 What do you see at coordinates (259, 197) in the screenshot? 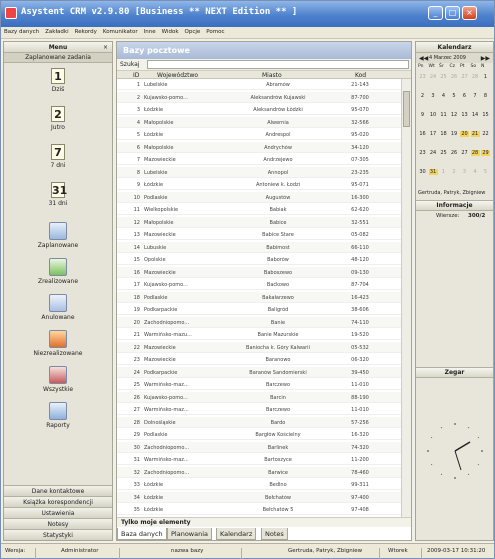
I see `table-row: 10 Podlaskie Augustów 16-300` at bounding box center [259, 197].